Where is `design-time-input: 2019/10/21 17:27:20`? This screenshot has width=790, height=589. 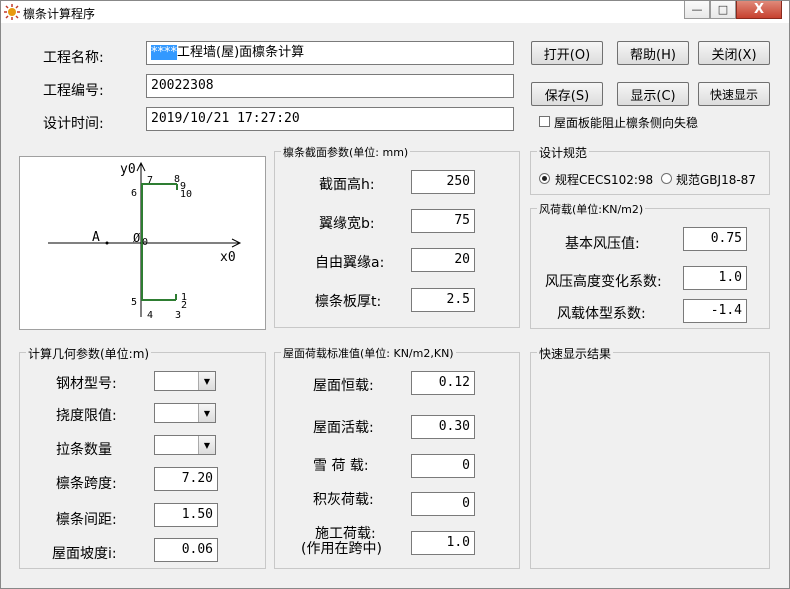
design-time-input: 2019/10/21 17:27:20 is located at coordinates (330, 119).